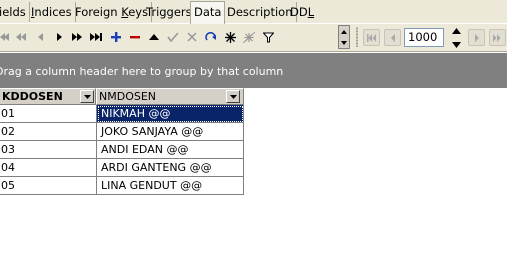 This screenshot has width=507, height=266. I want to click on column-header-label: NMDOSEN, so click(128, 96).